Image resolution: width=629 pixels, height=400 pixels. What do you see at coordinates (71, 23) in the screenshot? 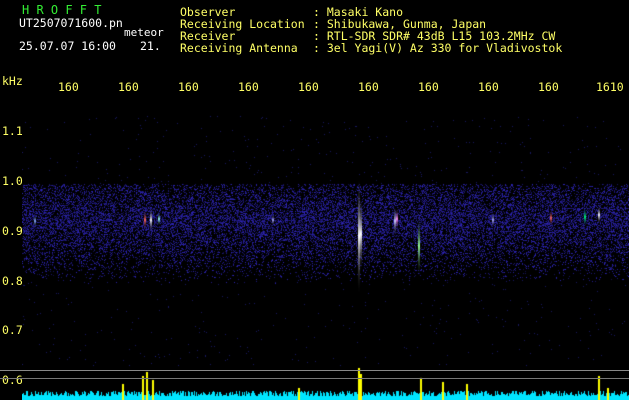
I see `file-name: UT2507071600.pn` at bounding box center [71, 23].